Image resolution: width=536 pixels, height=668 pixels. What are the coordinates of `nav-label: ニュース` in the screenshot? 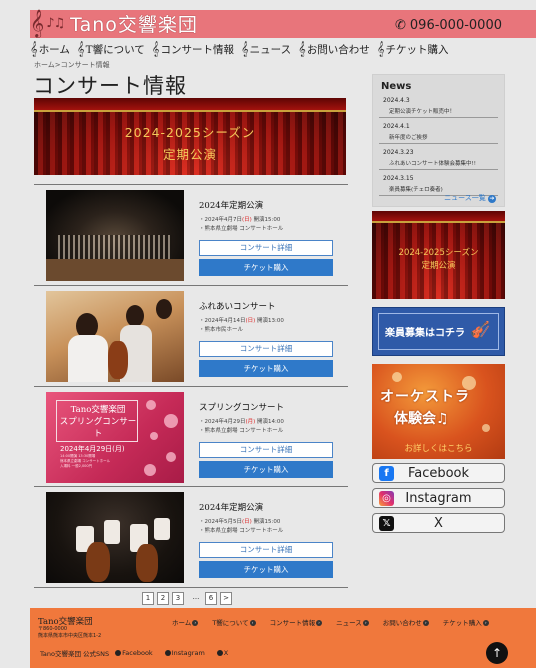 It's located at (270, 50).